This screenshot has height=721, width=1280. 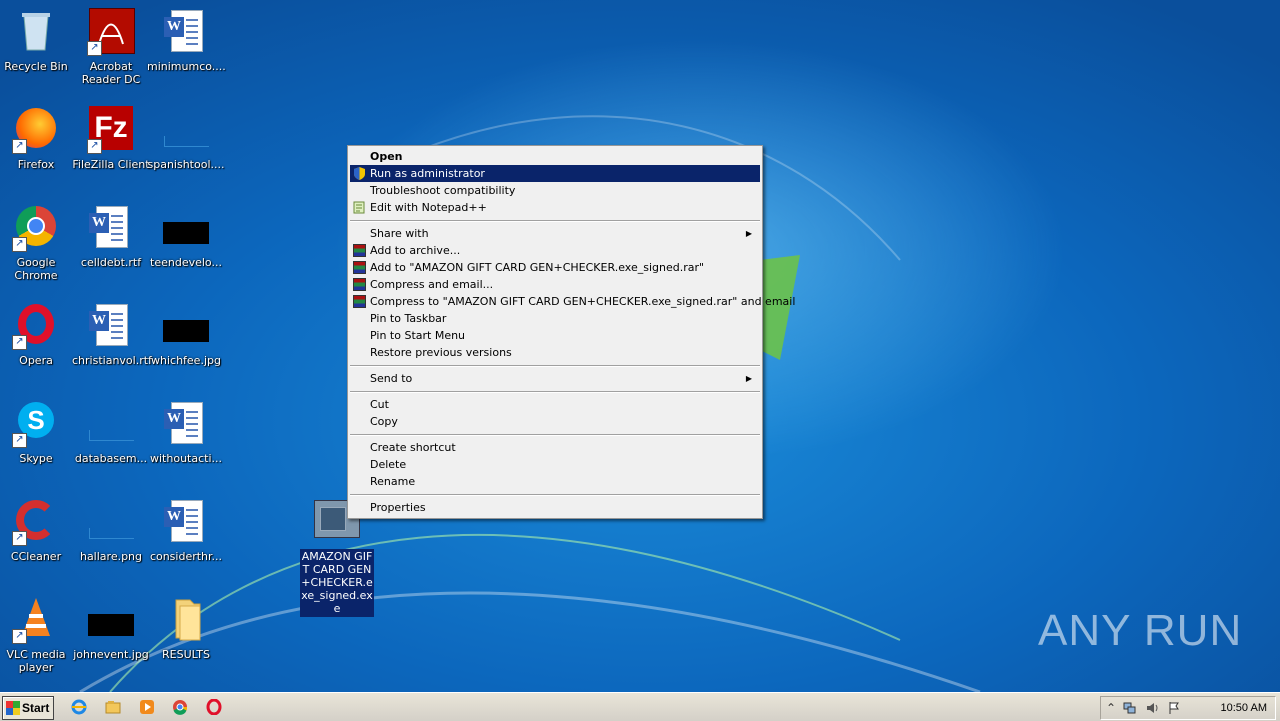 I want to click on desktop-icon-label: Recycle Bin, so click(x=36, y=66).